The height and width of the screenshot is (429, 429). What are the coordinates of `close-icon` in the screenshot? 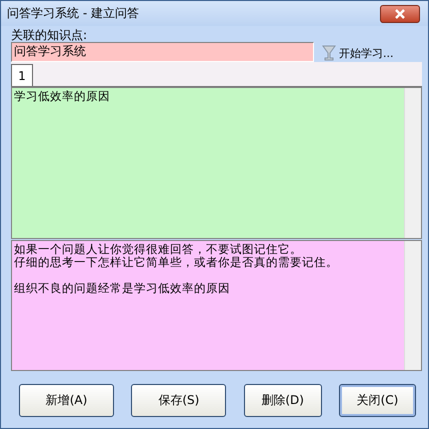 It's located at (400, 13).